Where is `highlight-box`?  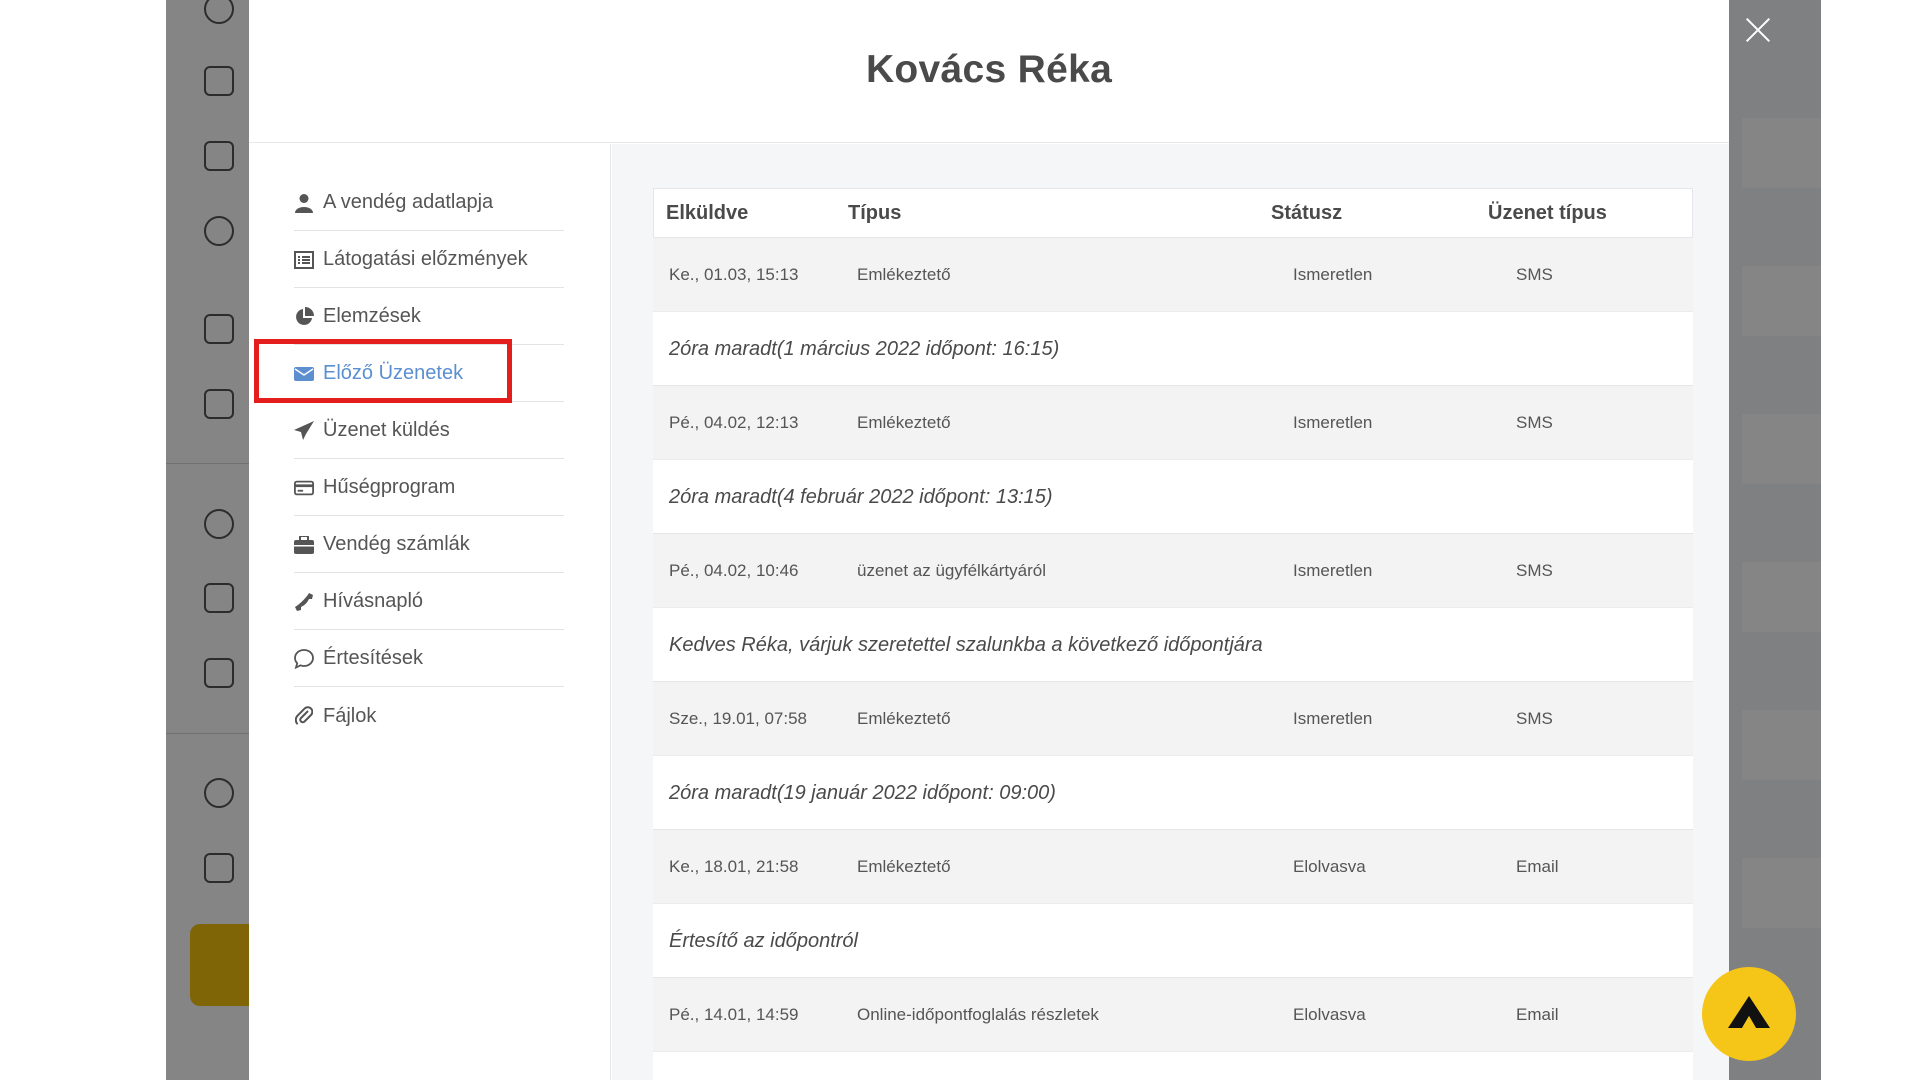
highlight-box is located at coordinates (383, 371).